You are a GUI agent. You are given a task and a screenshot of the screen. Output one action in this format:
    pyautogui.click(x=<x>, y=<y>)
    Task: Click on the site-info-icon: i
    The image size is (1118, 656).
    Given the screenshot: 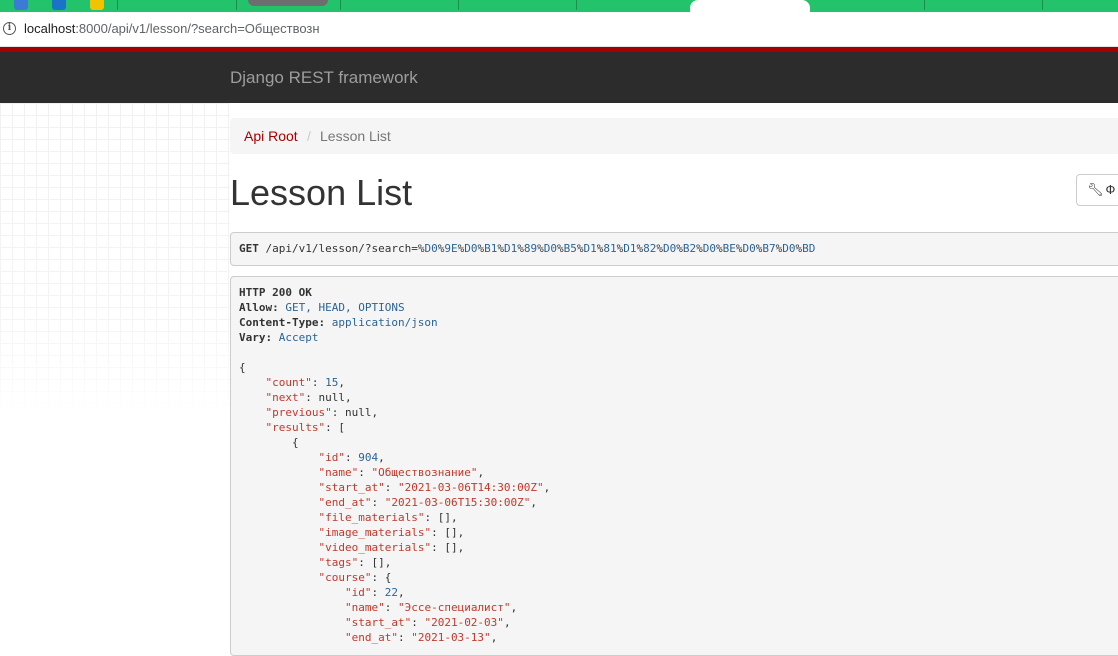 What is the action you would take?
    pyautogui.click(x=9, y=28)
    